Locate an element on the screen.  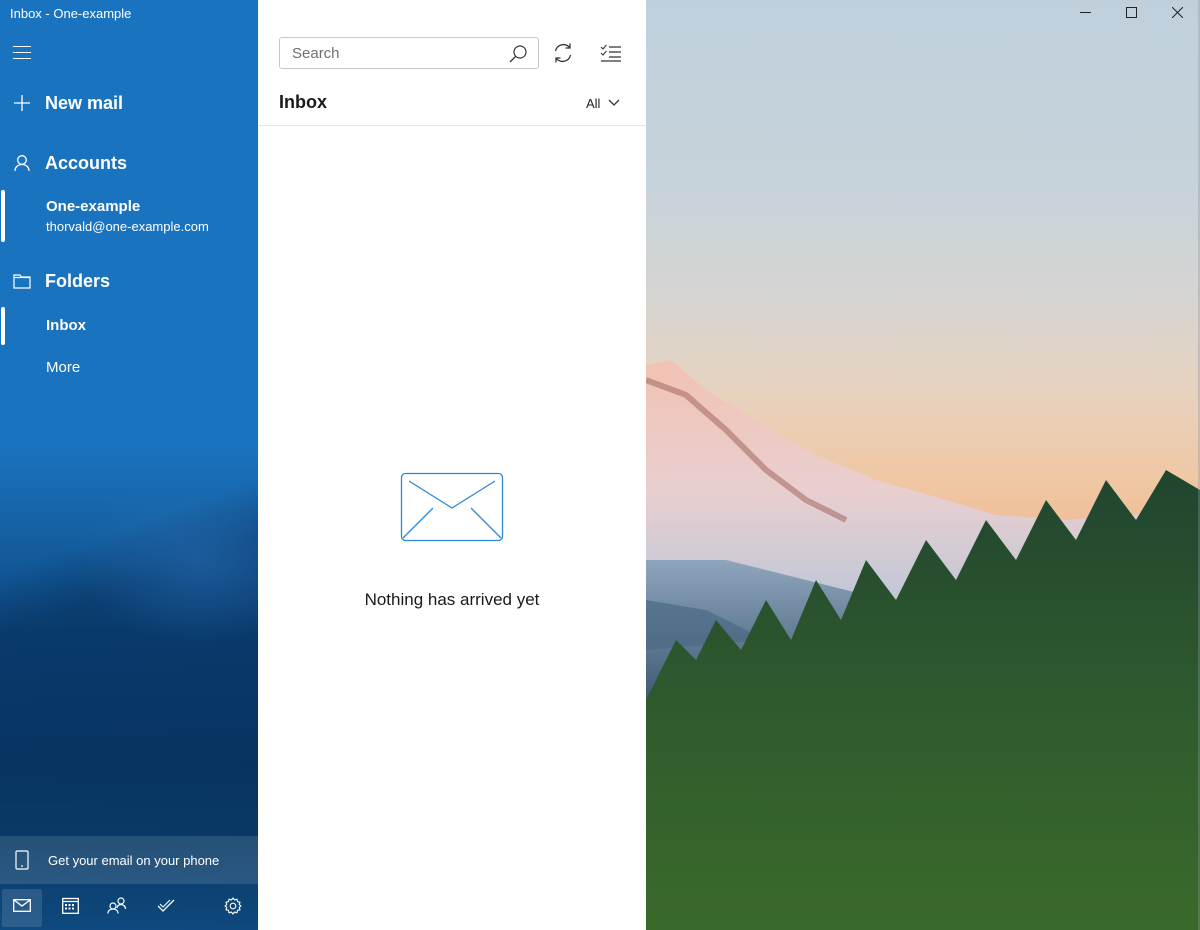
calendar-icon is located at coordinates (70, 908).